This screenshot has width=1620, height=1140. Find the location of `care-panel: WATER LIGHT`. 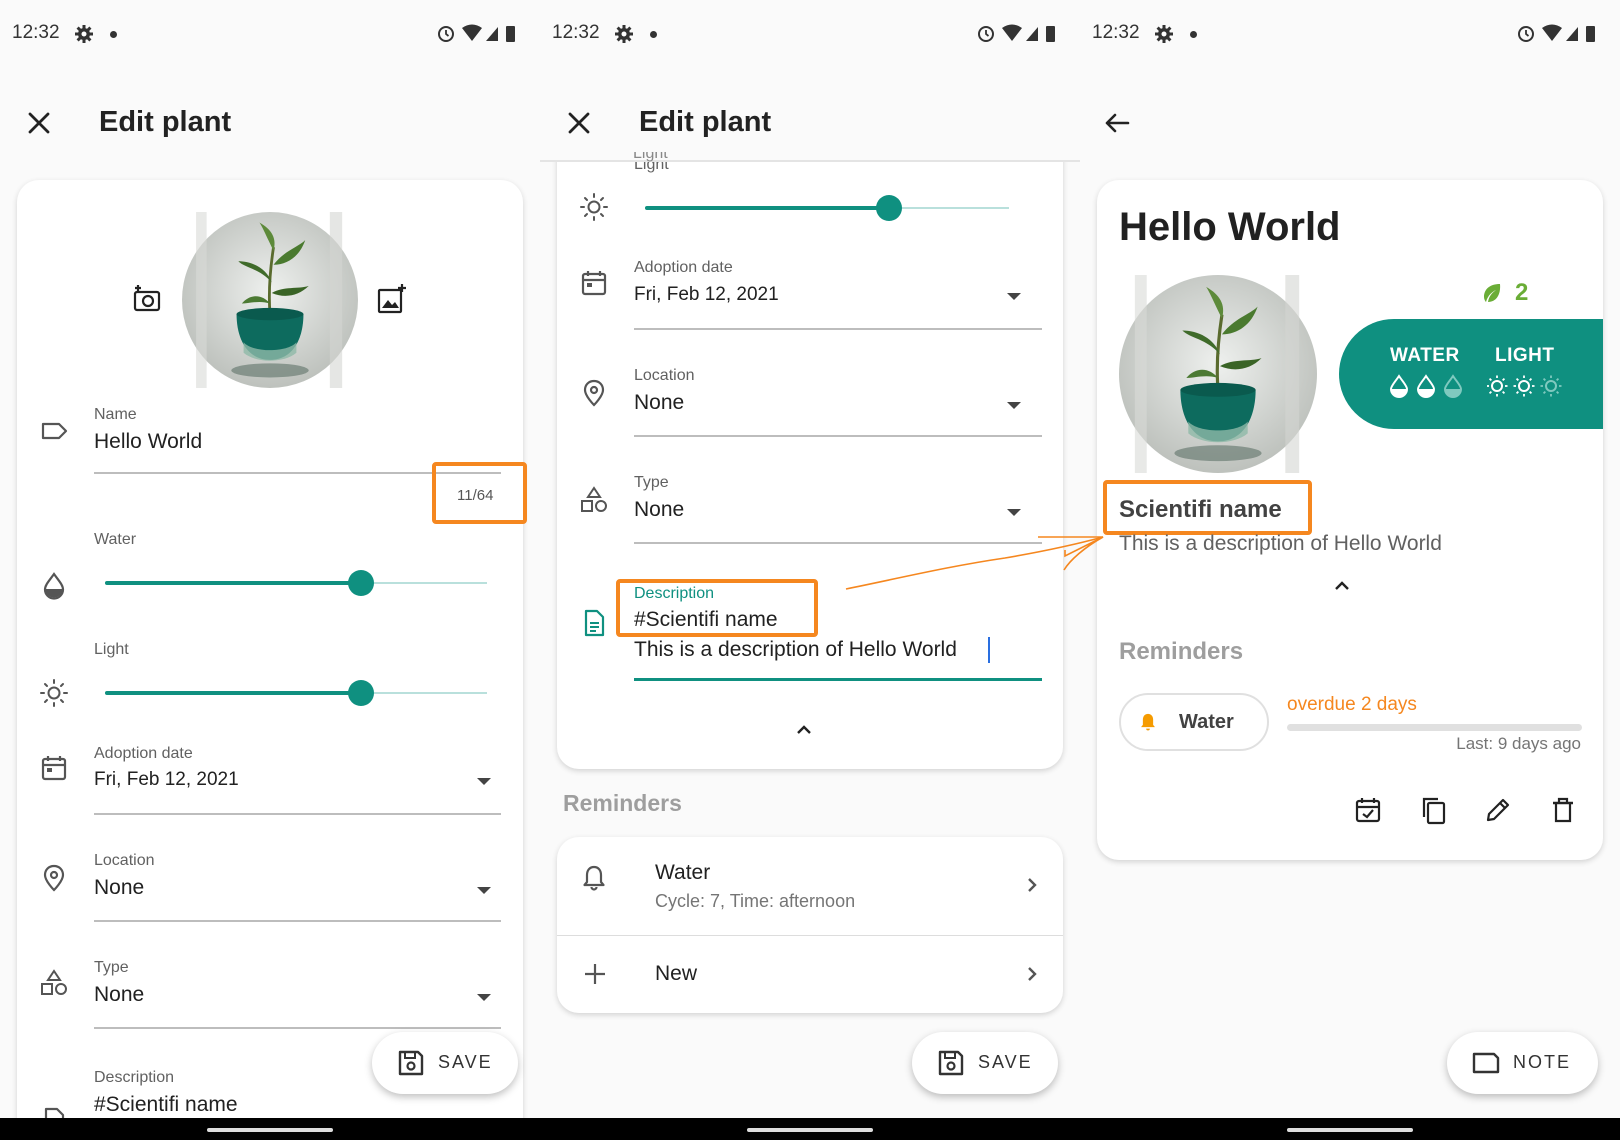

care-panel: WATER LIGHT is located at coordinates (1471, 374).